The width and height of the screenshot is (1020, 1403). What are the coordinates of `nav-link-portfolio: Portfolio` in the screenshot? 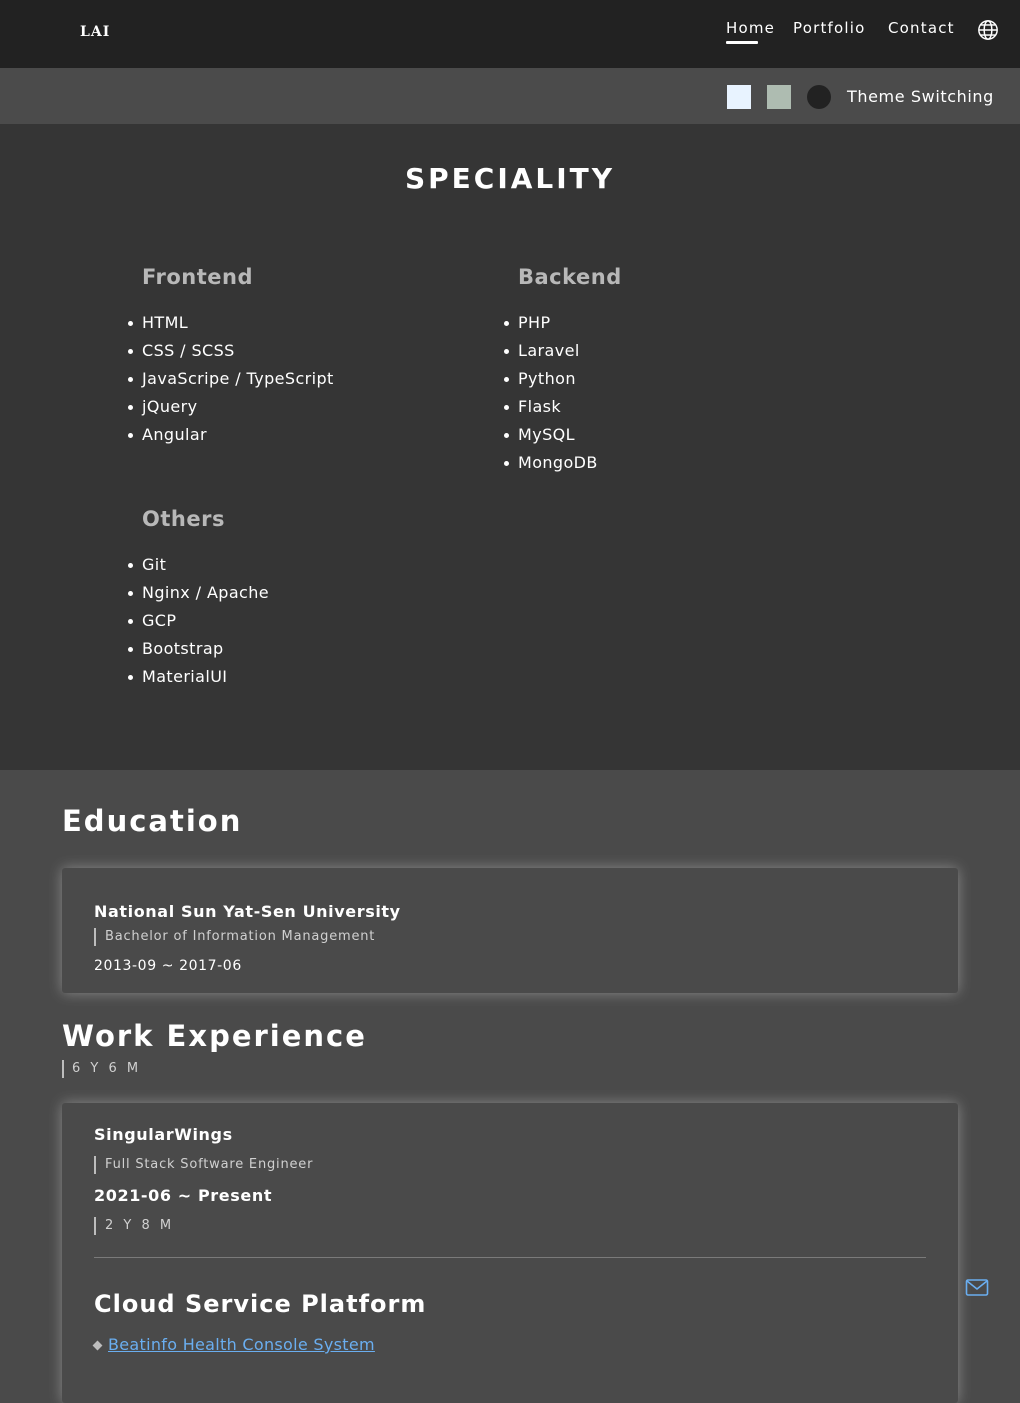 It's located at (829, 28).